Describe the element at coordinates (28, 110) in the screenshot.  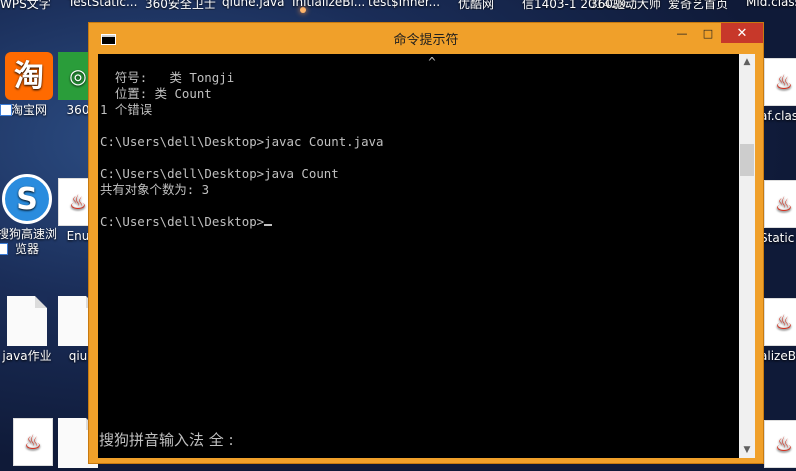
I see `desktop-icon-label: 淘宝网` at that location.